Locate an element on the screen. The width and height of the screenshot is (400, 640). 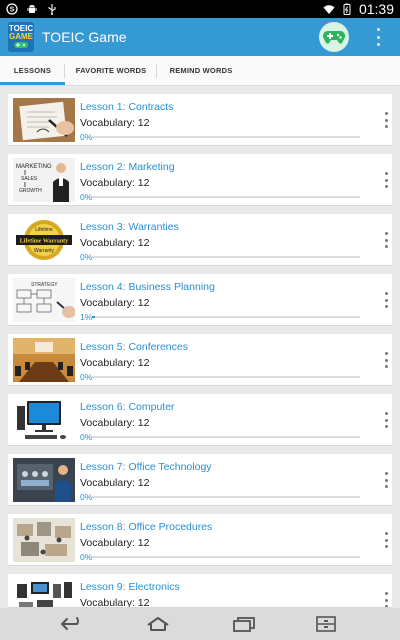
marketing-chalkboard-icon: MARKETING SALES GROWTH is located at coordinates (44, 180).